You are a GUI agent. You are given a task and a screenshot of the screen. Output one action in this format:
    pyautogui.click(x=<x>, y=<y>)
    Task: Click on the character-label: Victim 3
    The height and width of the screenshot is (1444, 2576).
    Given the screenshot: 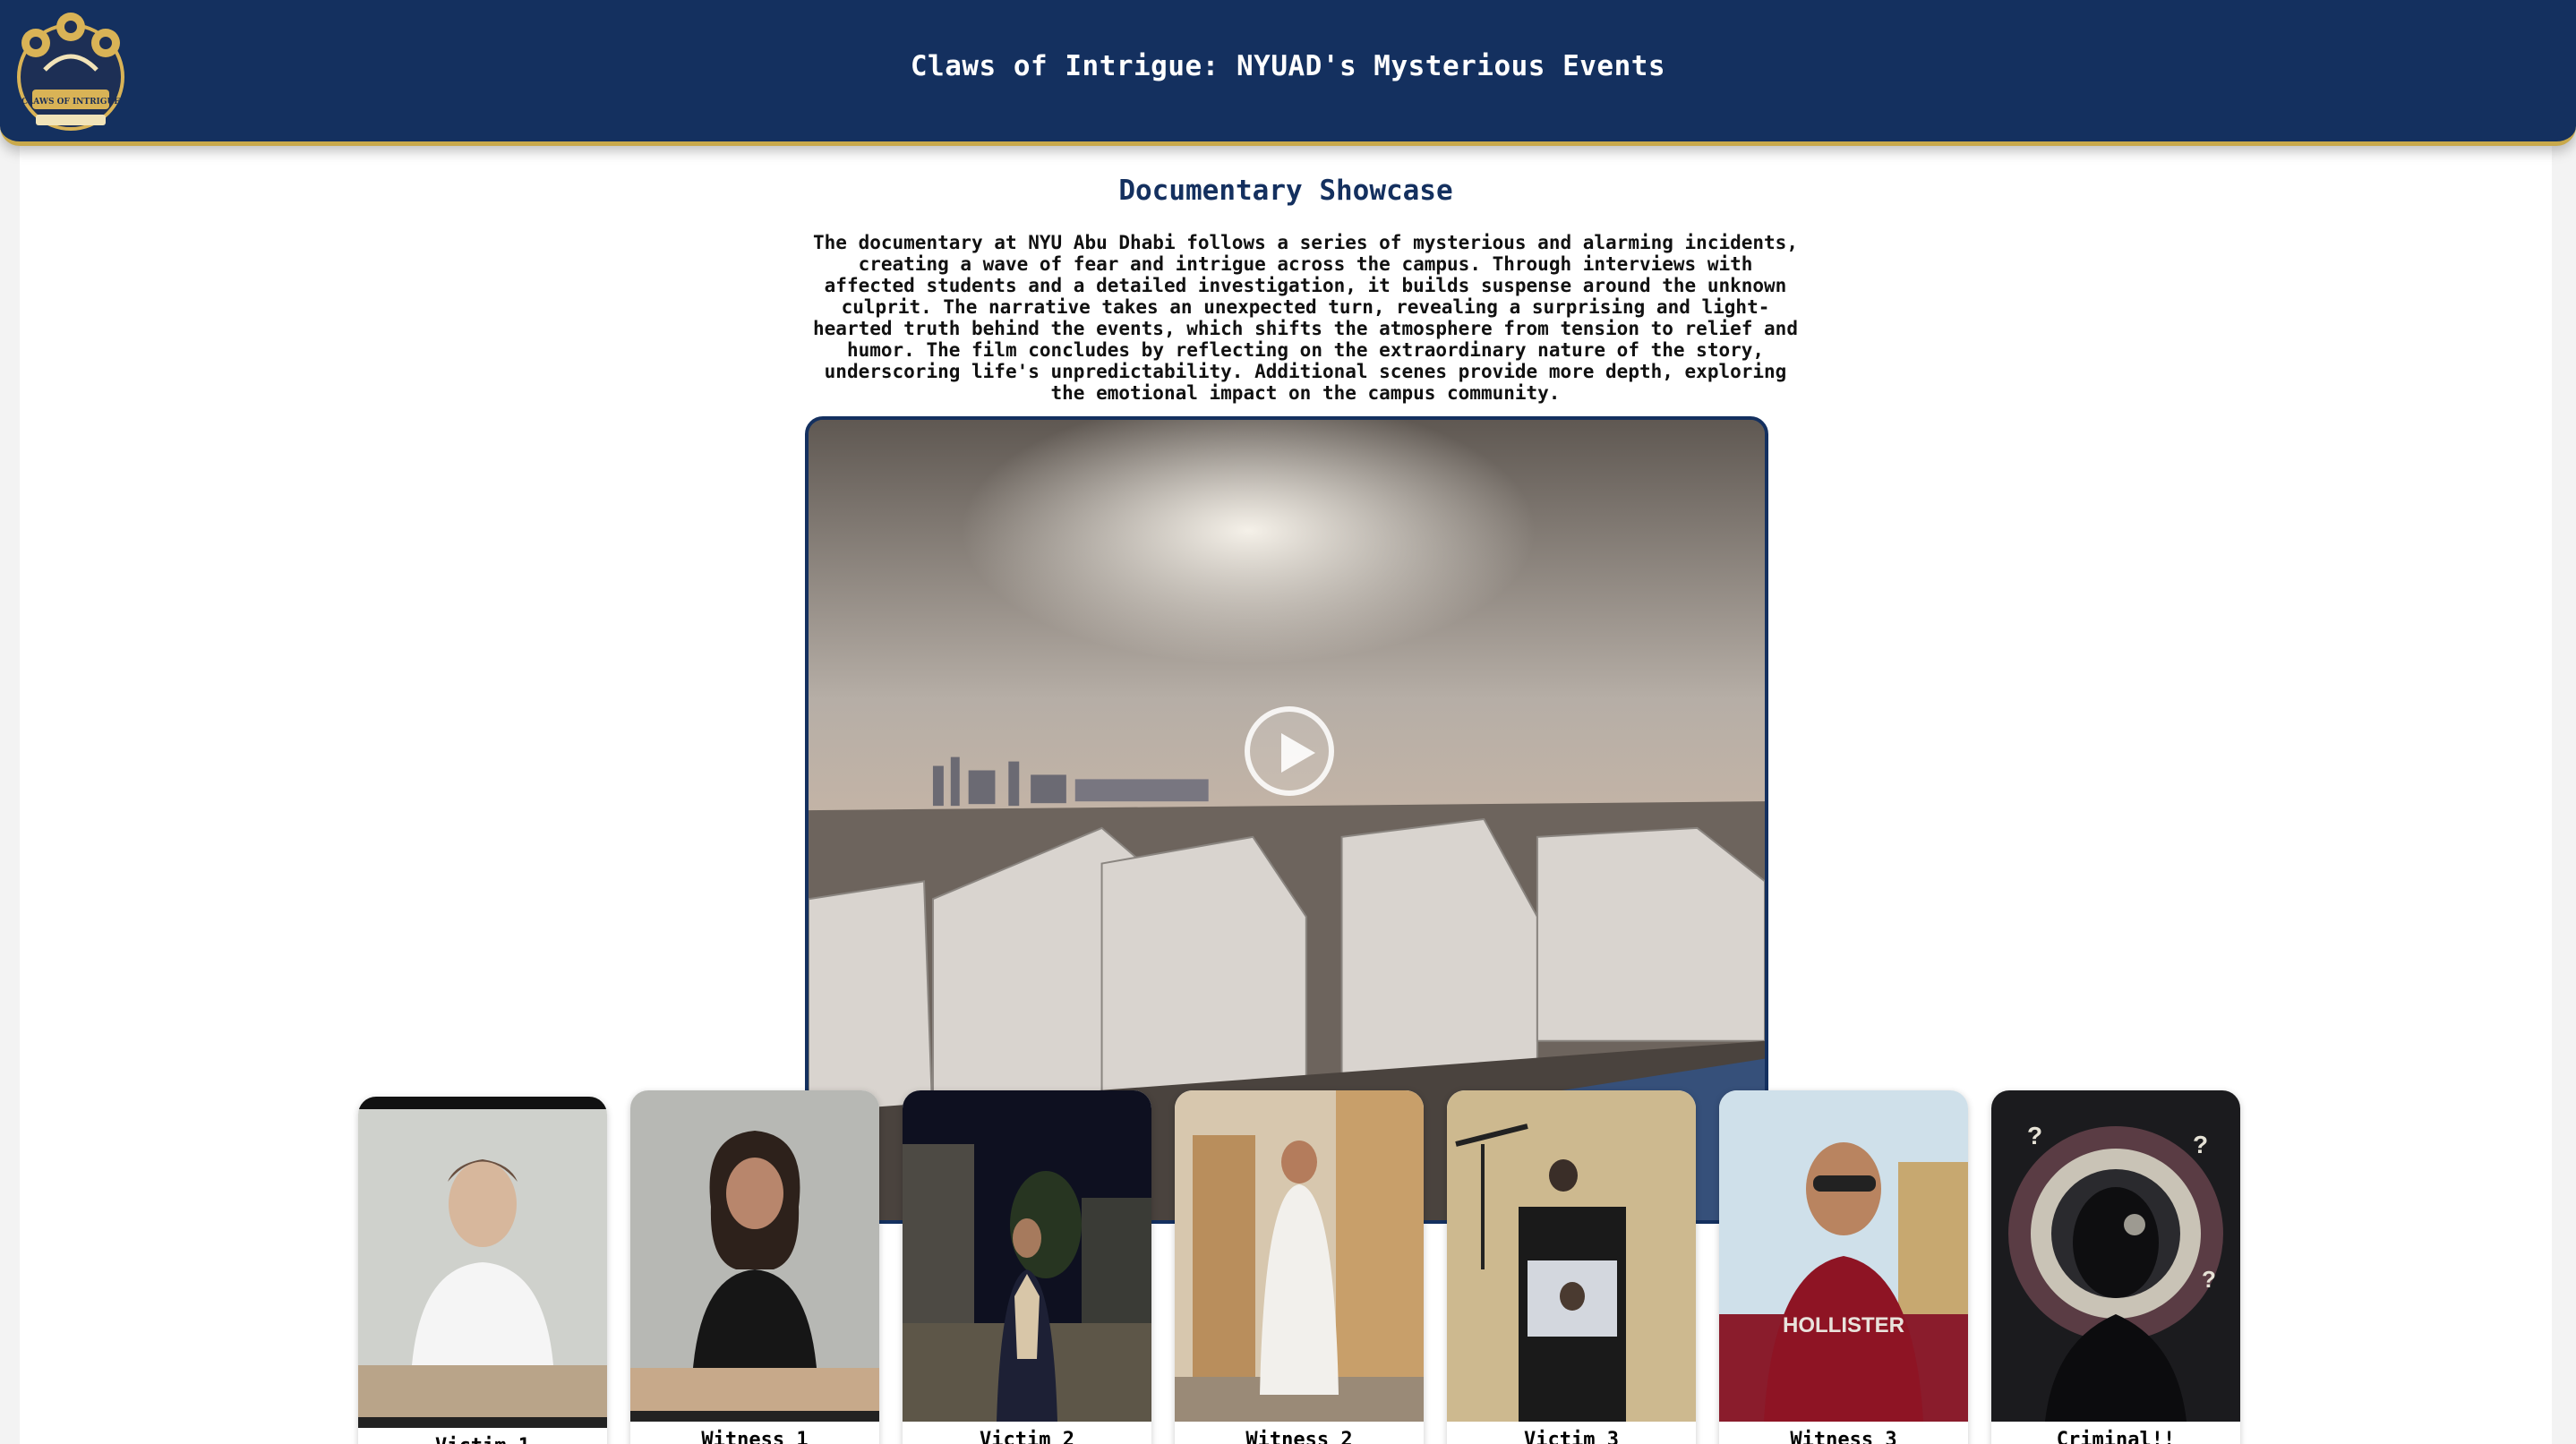 What is the action you would take?
    pyautogui.click(x=1571, y=1436)
    